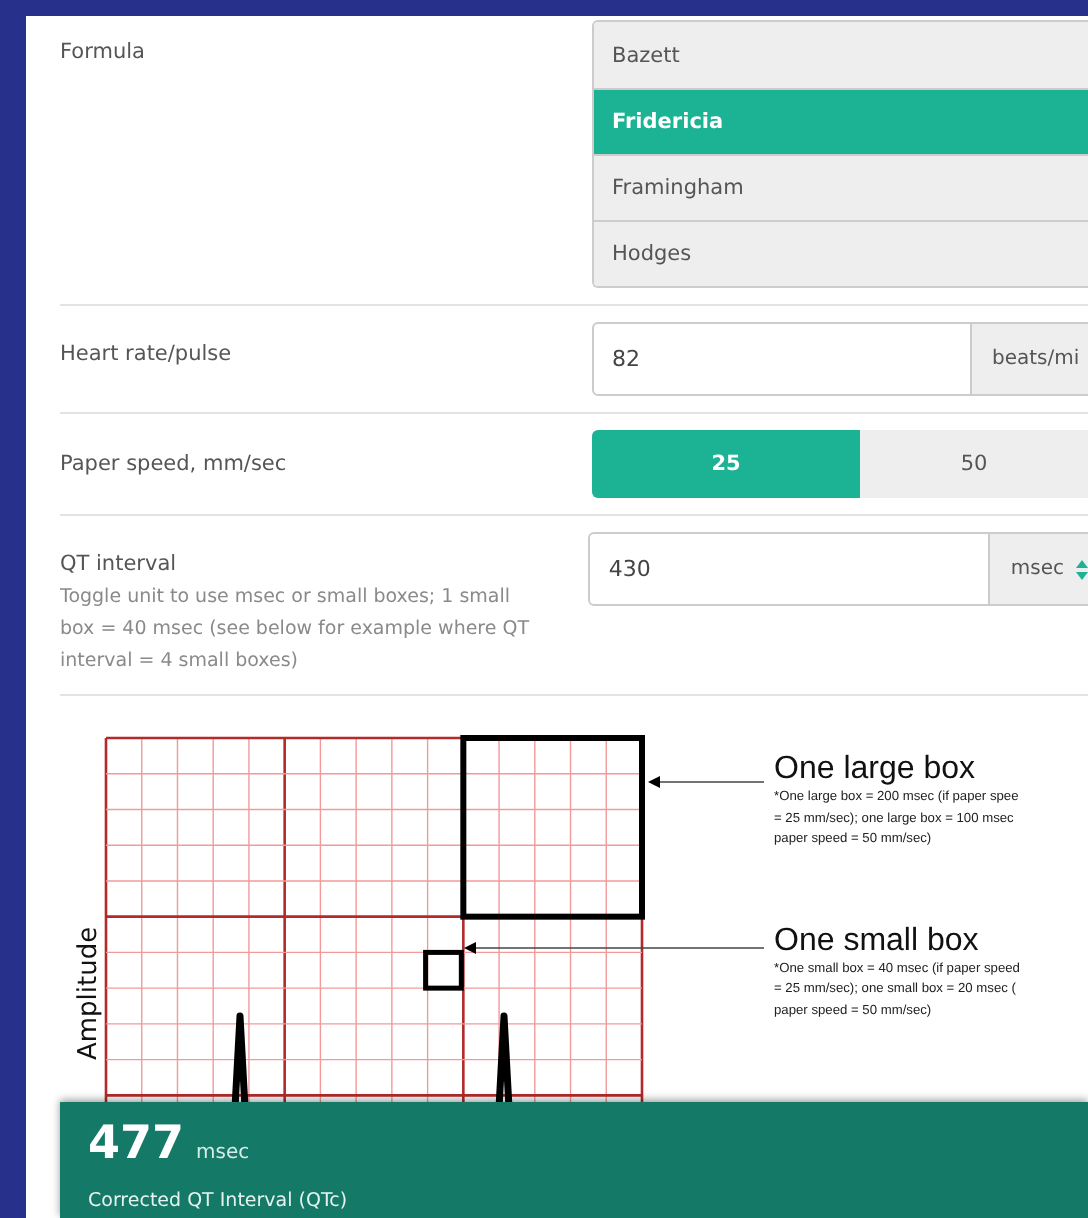 This screenshot has width=1088, height=1218. Describe the element at coordinates (174, 464) in the screenshot. I see `field-label: Paper speed, mm/sec` at that location.